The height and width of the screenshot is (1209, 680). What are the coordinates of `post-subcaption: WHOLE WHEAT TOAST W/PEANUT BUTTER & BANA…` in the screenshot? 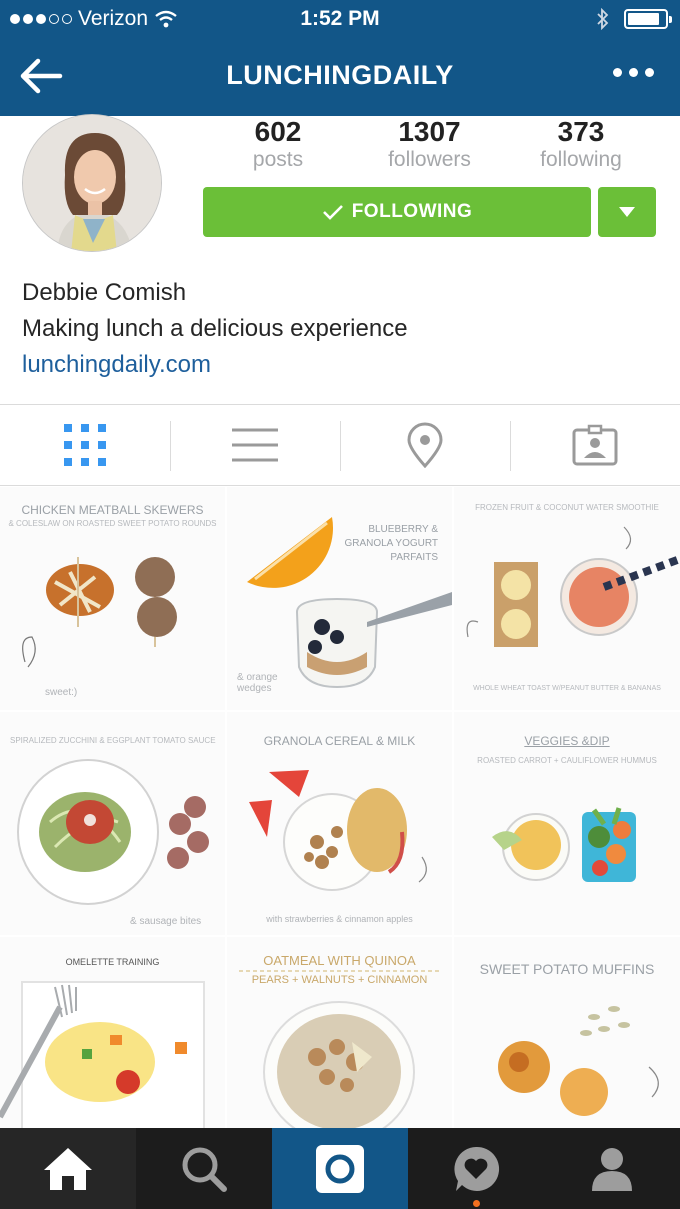 It's located at (567, 688).